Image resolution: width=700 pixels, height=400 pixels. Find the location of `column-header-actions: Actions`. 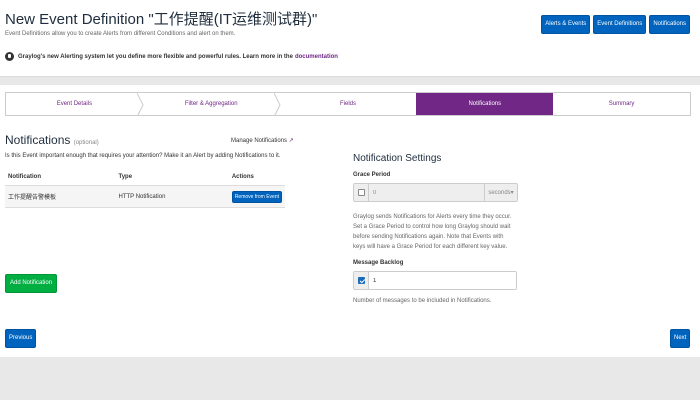

column-header-actions: Actions is located at coordinates (242, 177).